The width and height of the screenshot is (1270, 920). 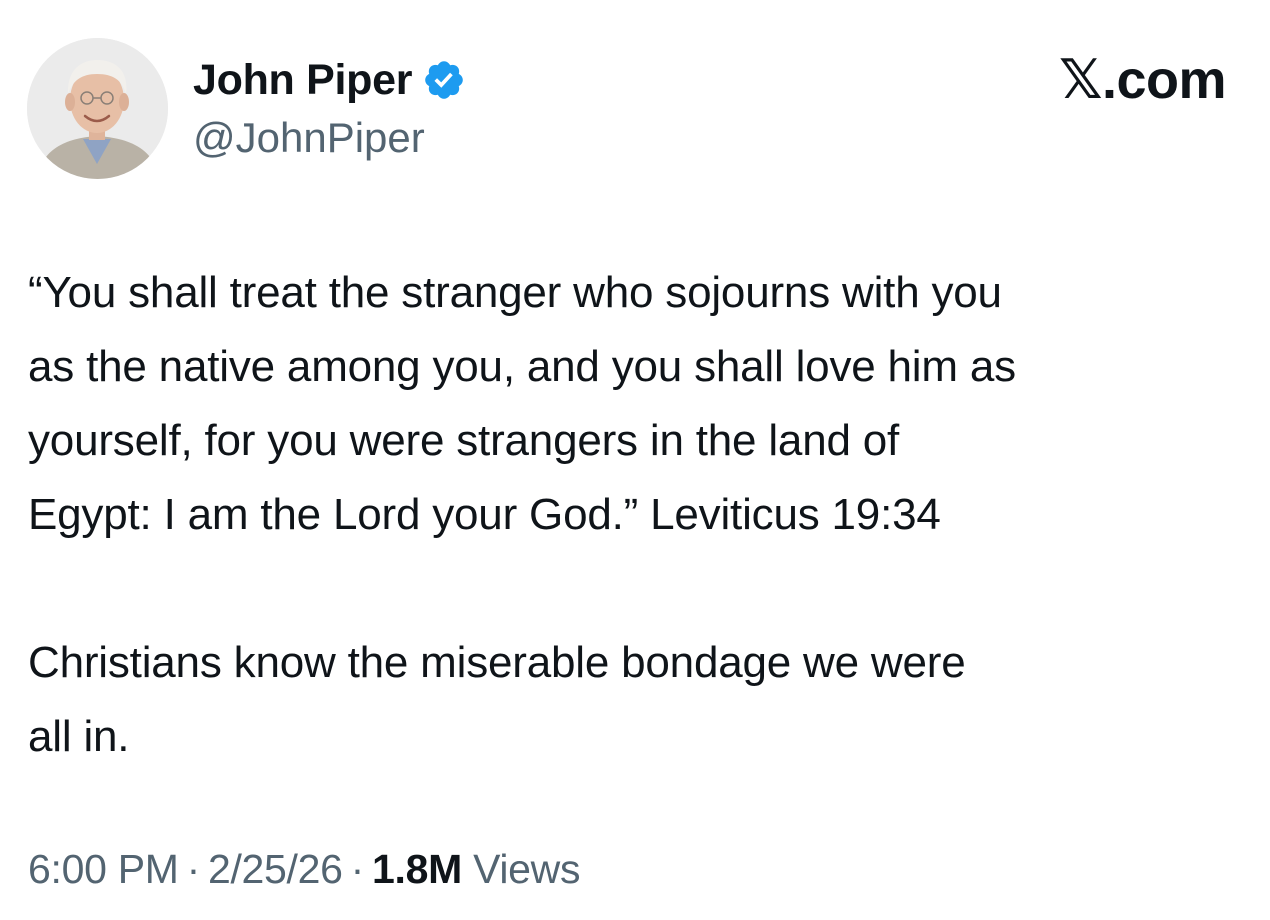 I want to click on author-name-row: John Piper, so click(x=329, y=80).